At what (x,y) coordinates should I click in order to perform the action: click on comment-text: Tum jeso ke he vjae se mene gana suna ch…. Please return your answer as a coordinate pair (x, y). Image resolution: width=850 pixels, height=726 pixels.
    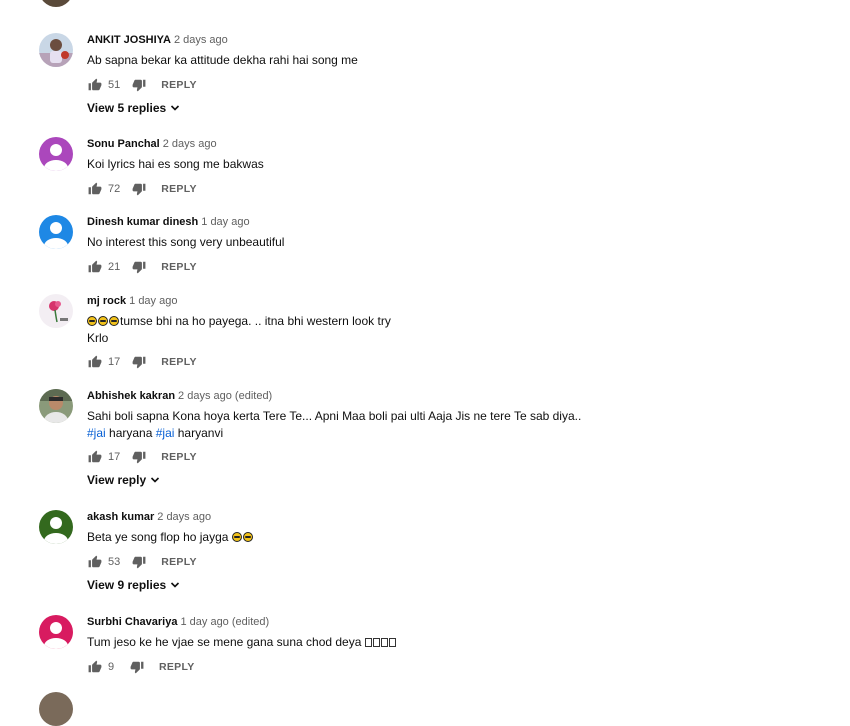
    Looking at the image, I should click on (468, 642).